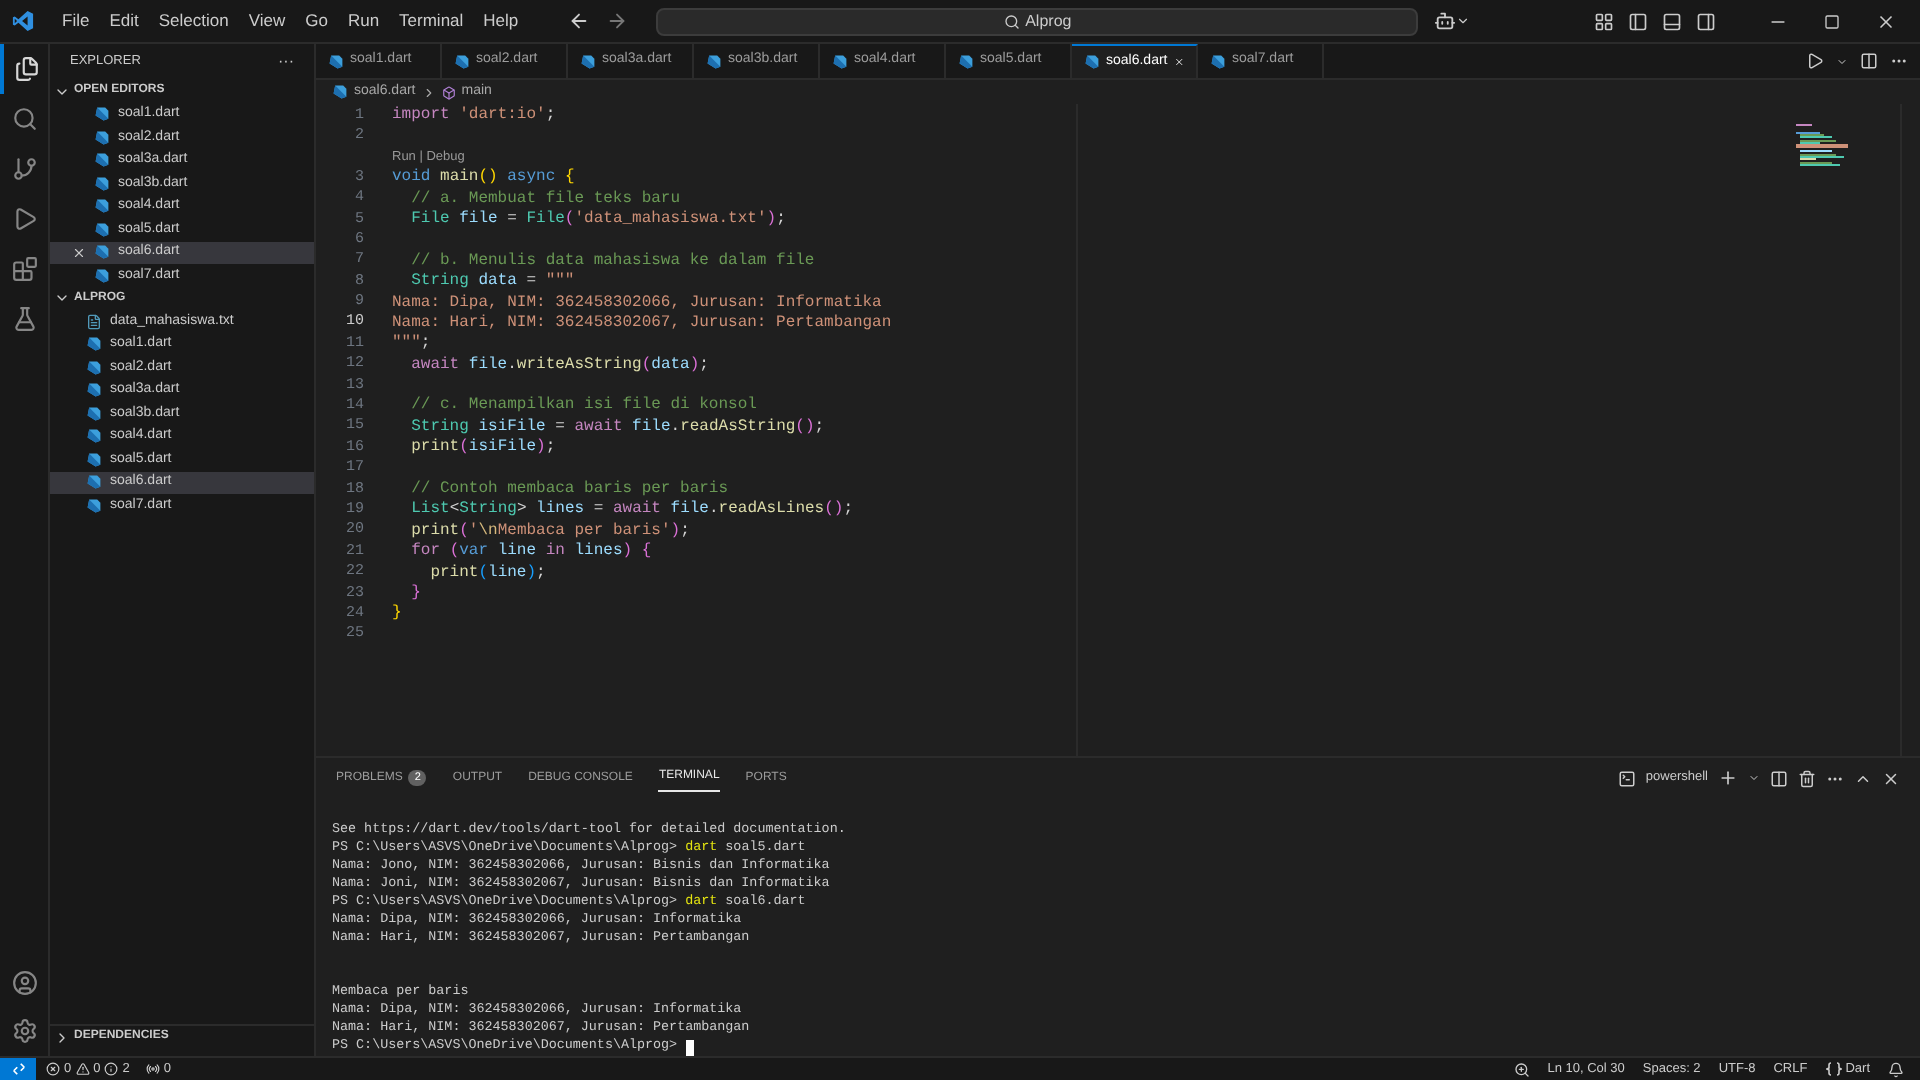 The image size is (1920, 1080). What do you see at coordinates (24, 269) in the screenshot?
I see `extensions-icon` at bounding box center [24, 269].